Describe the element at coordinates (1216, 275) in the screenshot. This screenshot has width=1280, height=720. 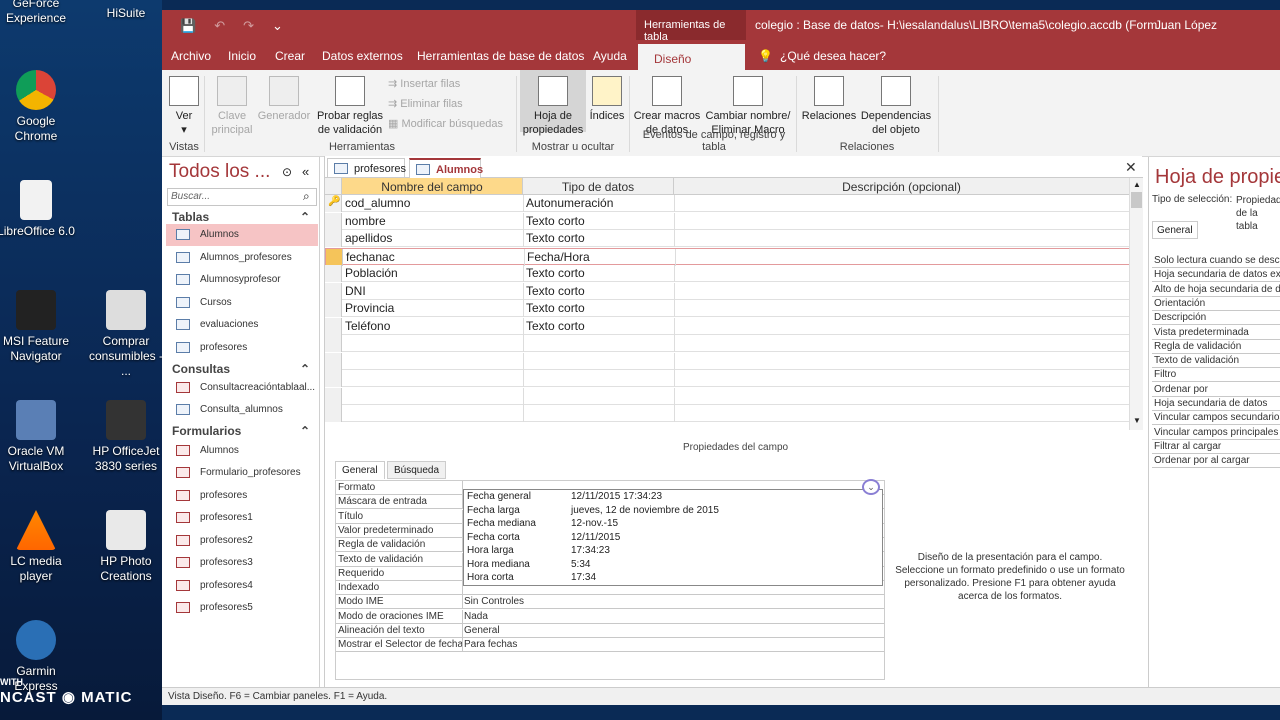
I see `sheet-property-row: Hoja secundaria de datos ex` at that location.